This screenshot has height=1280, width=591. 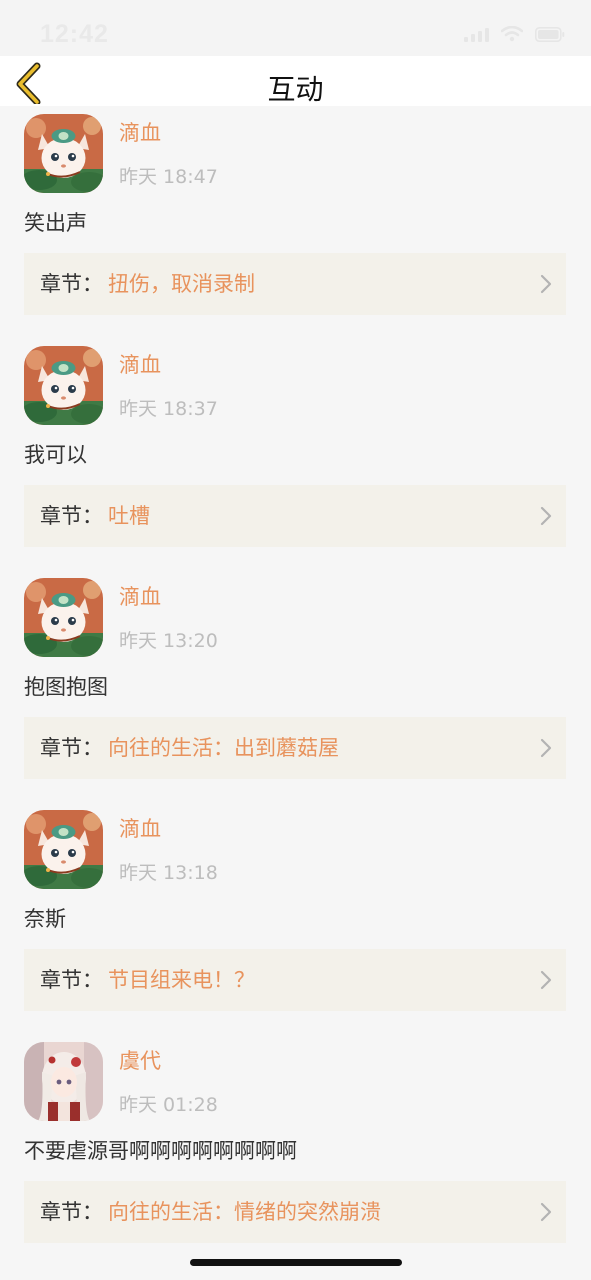 What do you see at coordinates (295, 28) in the screenshot?
I see `status-bar: 12:42` at bounding box center [295, 28].